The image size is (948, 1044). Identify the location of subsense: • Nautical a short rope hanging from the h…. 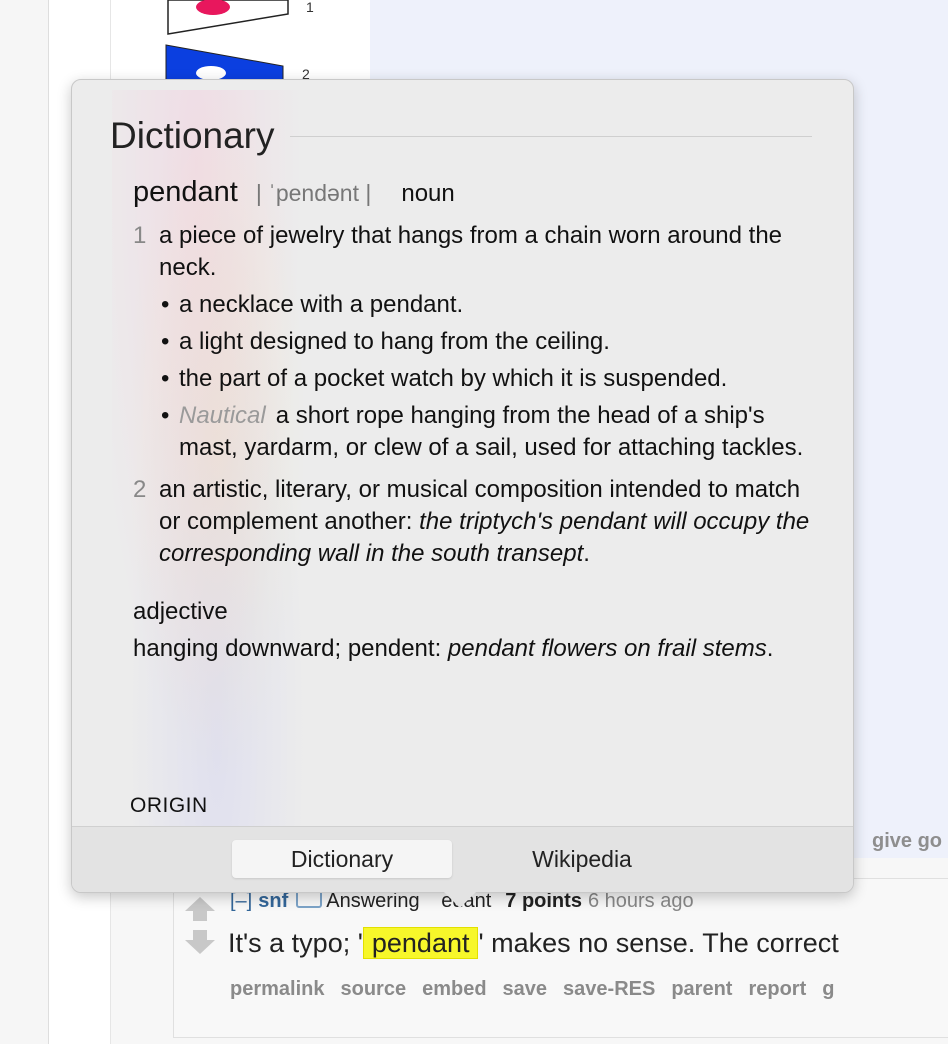
(478, 432).